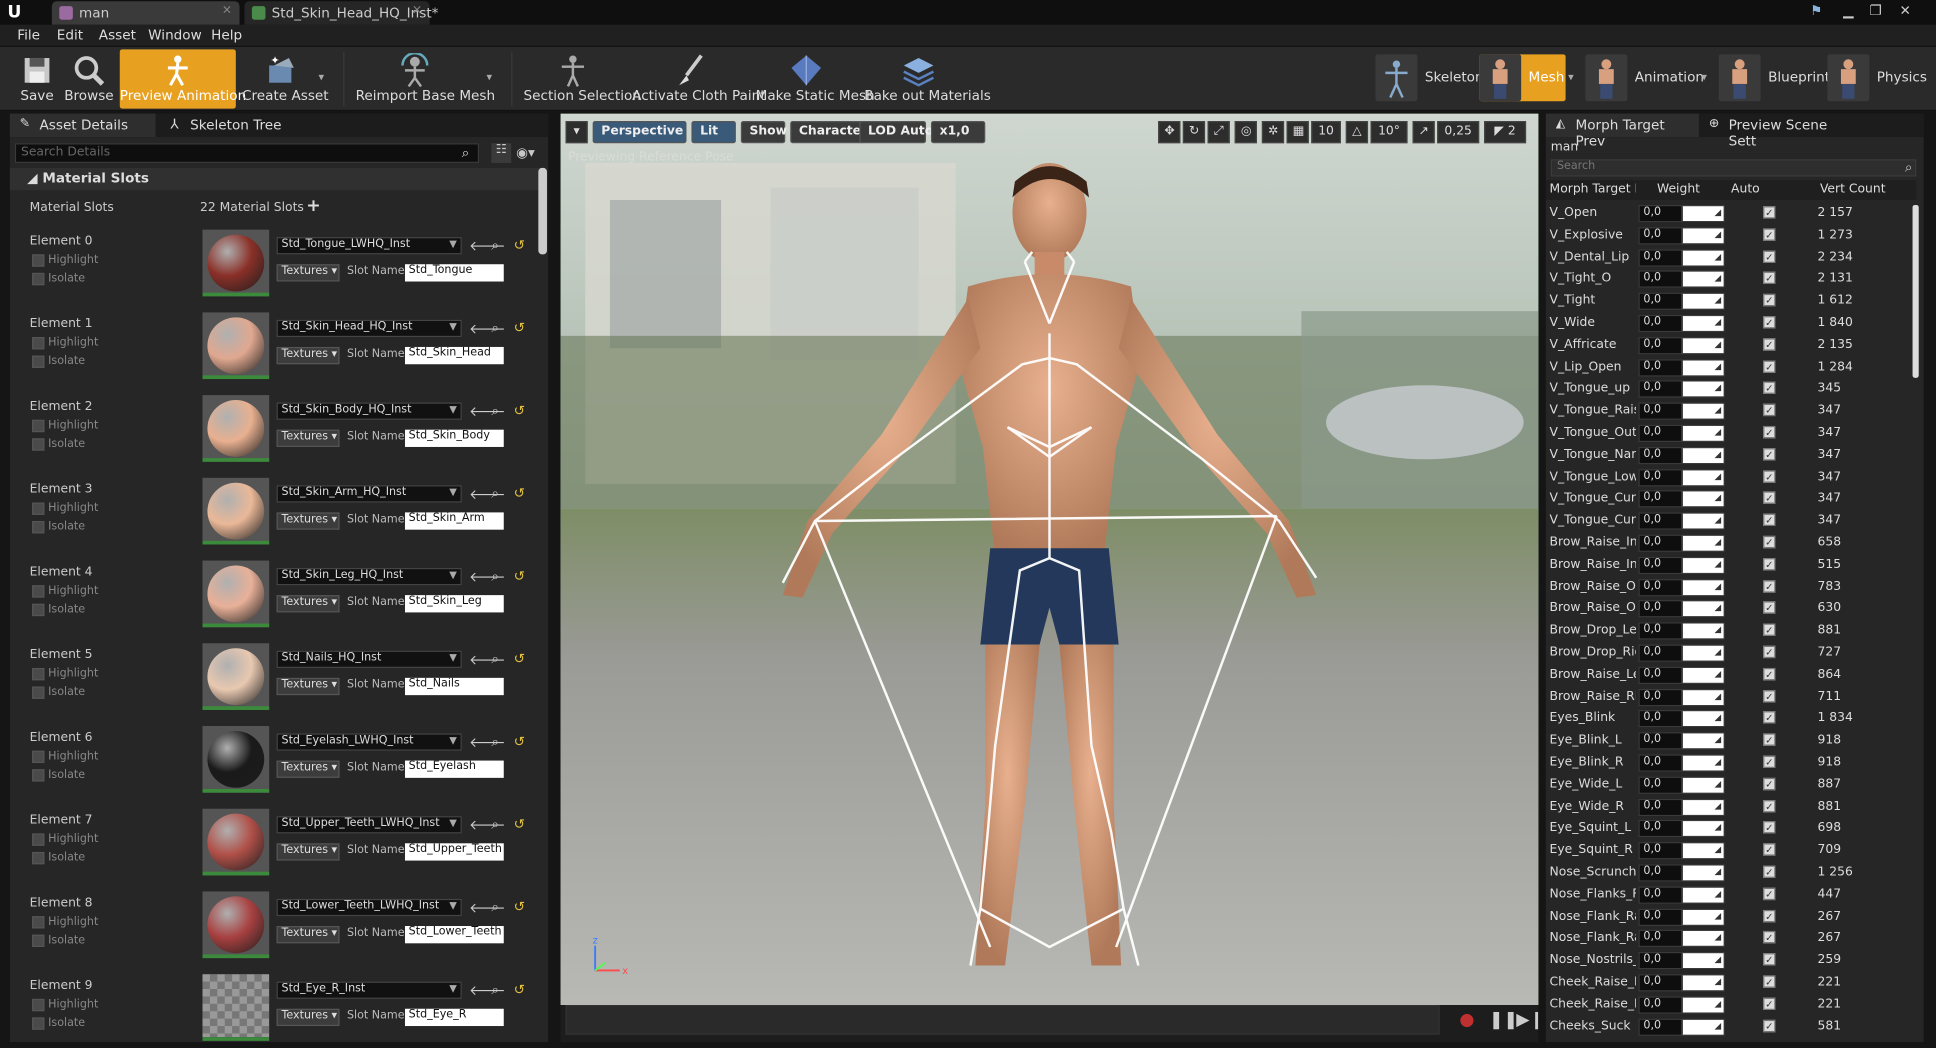 This screenshot has height=1048, width=1936. I want to click on tab-morph-target-preview: ◭ Morph Target Prev, so click(1622, 131).